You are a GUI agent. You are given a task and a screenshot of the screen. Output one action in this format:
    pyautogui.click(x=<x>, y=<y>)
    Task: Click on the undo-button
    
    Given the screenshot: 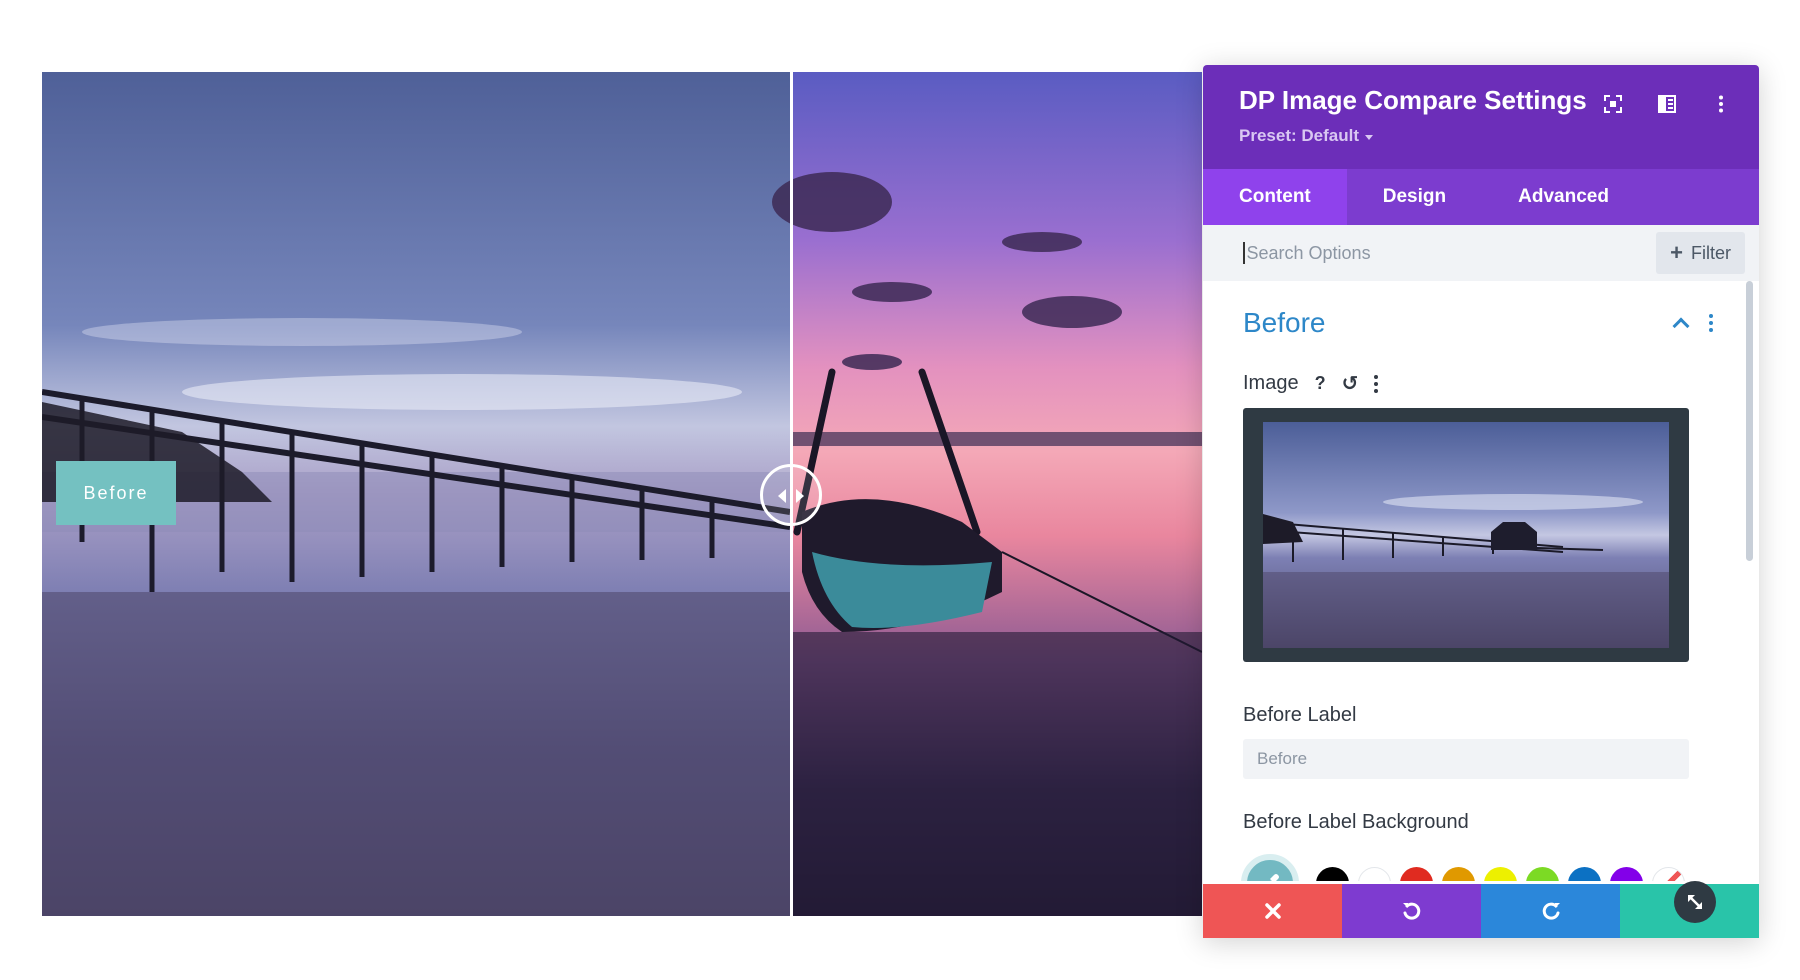 What is the action you would take?
    pyautogui.click(x=1411, y=911)
    